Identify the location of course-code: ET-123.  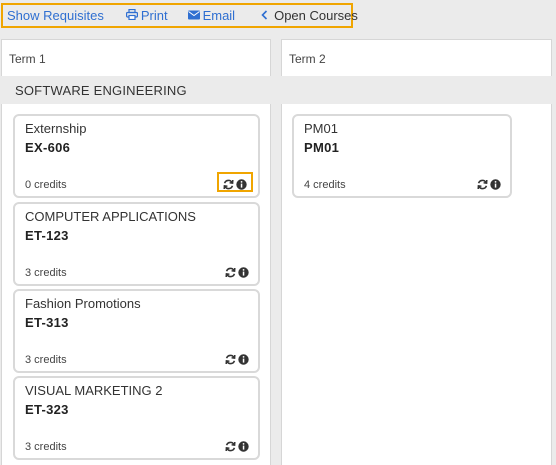
(47, 235).